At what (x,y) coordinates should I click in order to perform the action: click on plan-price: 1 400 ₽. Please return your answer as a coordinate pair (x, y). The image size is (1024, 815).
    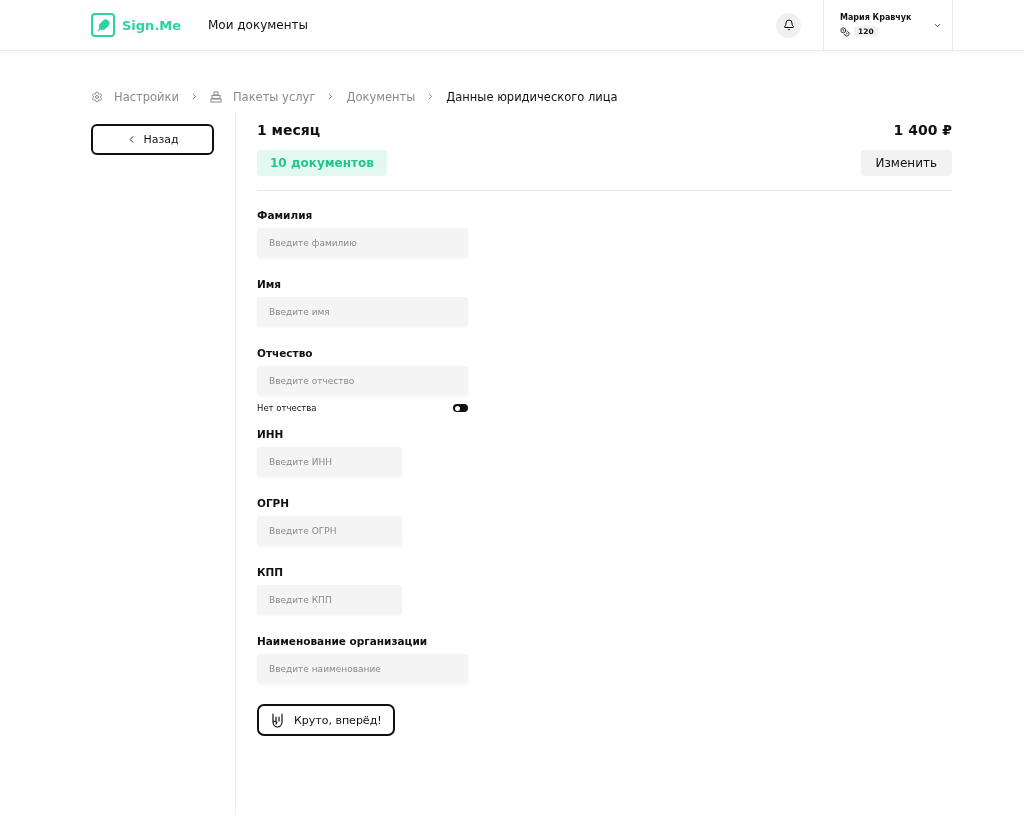
    Looking at the image, I should click on (922, 130).